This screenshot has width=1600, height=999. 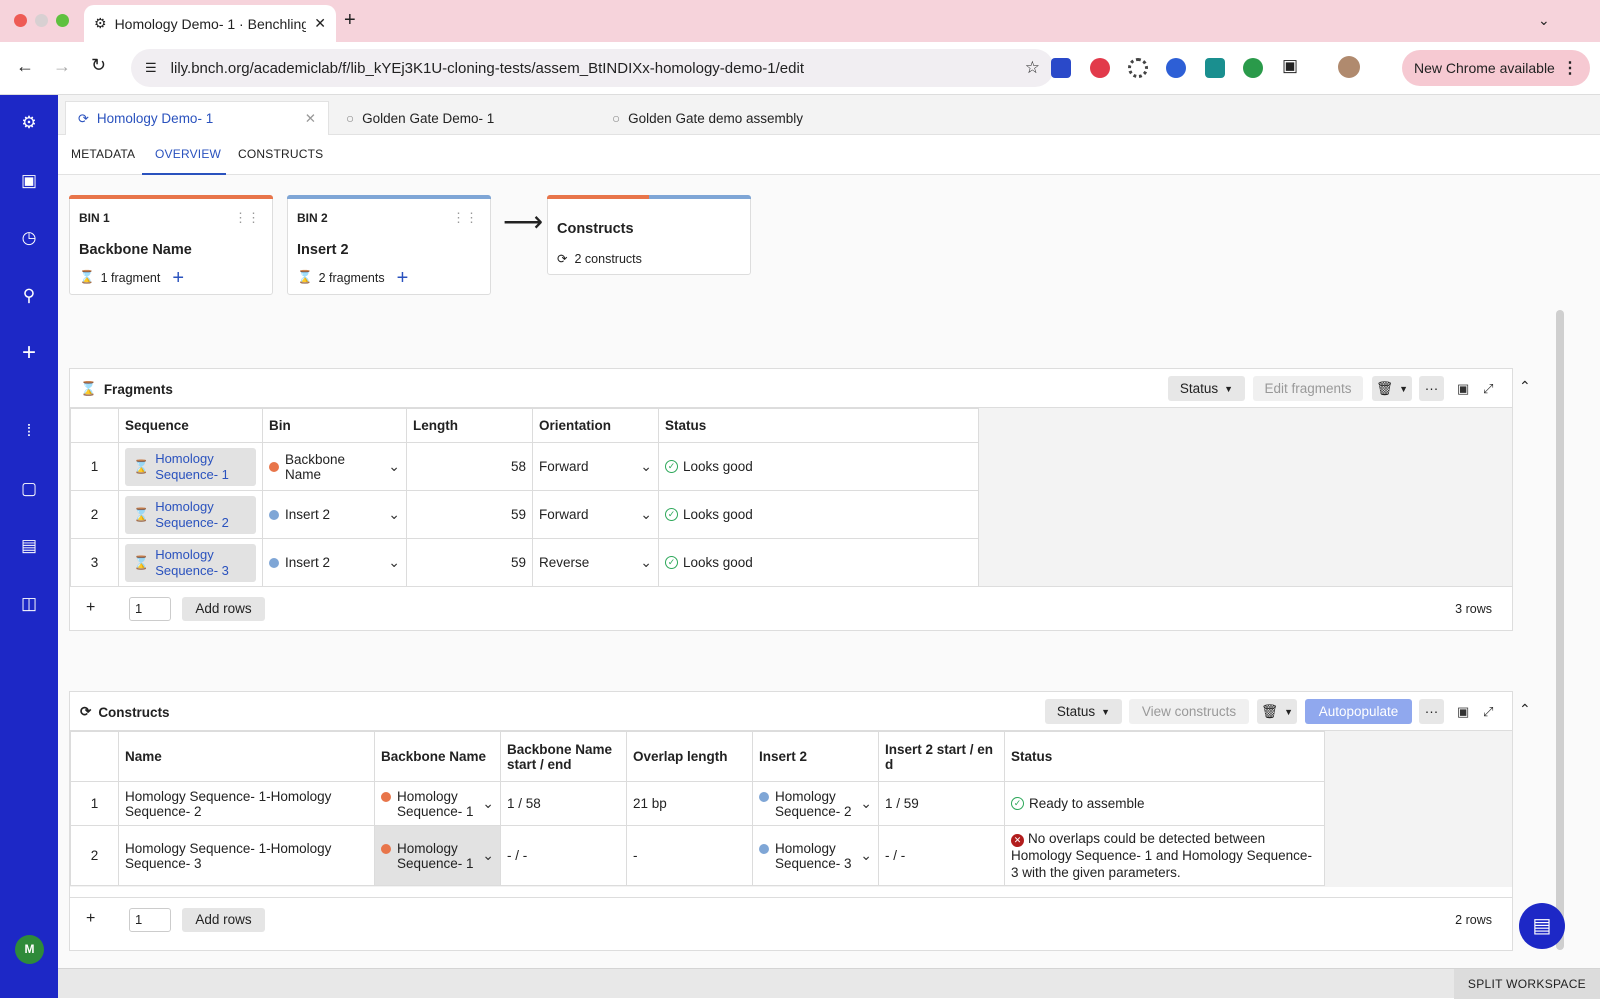 What do you see at coordinates (62, 66) in the screenshot?
I see `forward-icon: →` at bounding box center [62, 66].